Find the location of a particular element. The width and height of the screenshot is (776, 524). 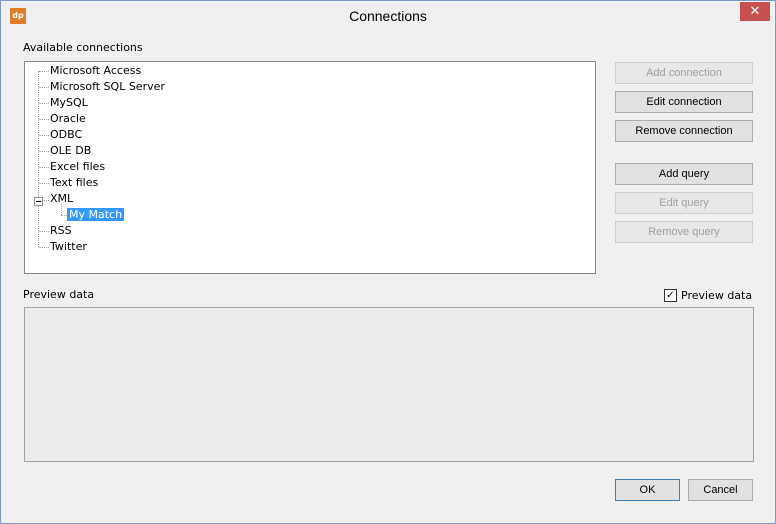

tree-item-microsoft-sql-server: Microsoft SQL Server is located at coordinates (107, 87).